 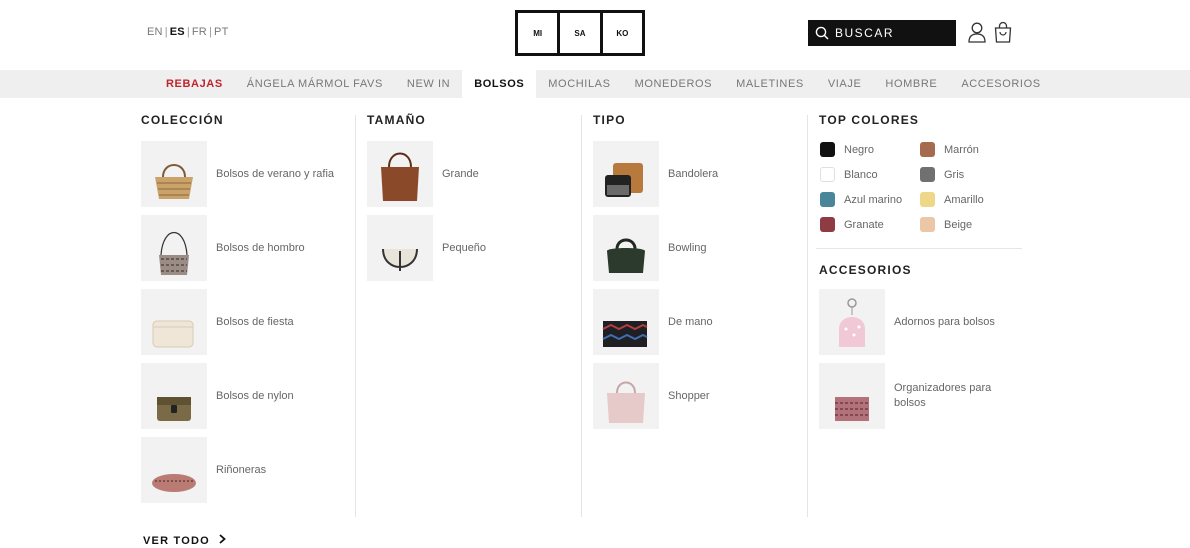 I want to click on language-switcher: EN | ES | FR | PT, so click(x=188, y=32).